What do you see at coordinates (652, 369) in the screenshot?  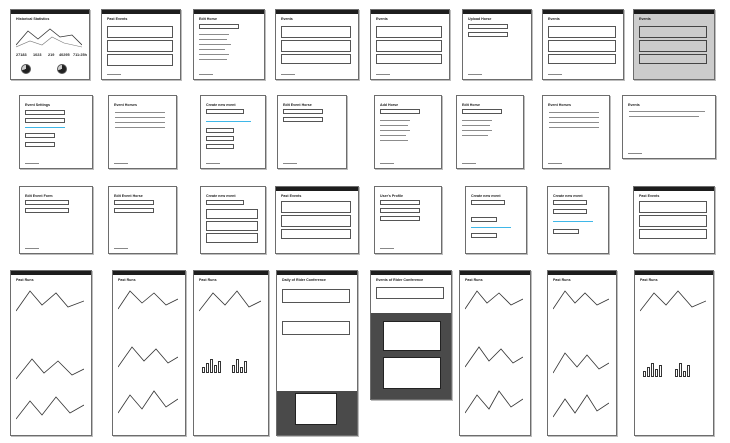 I see `bar-chart` at bounding box center [652, 369].